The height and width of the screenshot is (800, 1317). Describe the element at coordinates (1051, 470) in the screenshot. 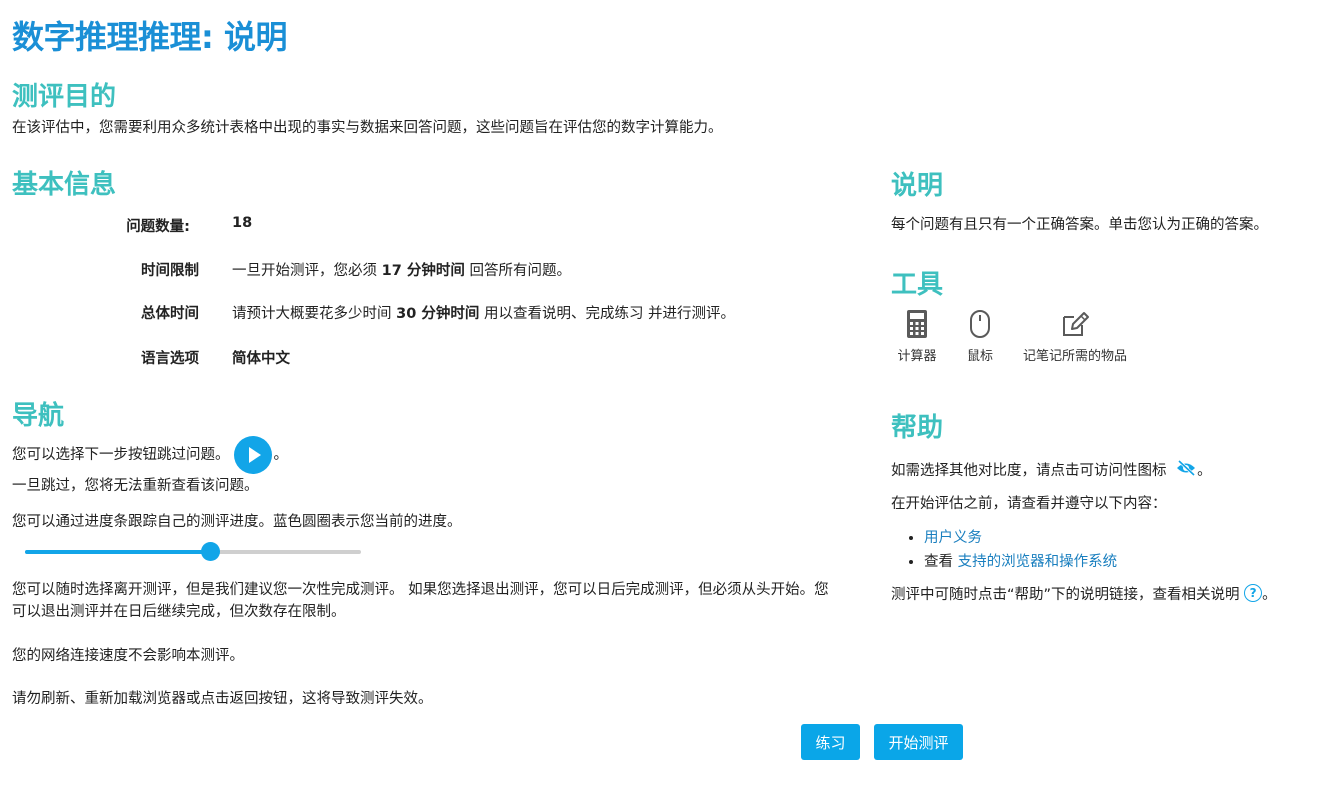

I see `contrast-text: 如需选择其他对比度，请点击可访问性图标 。` at that location.